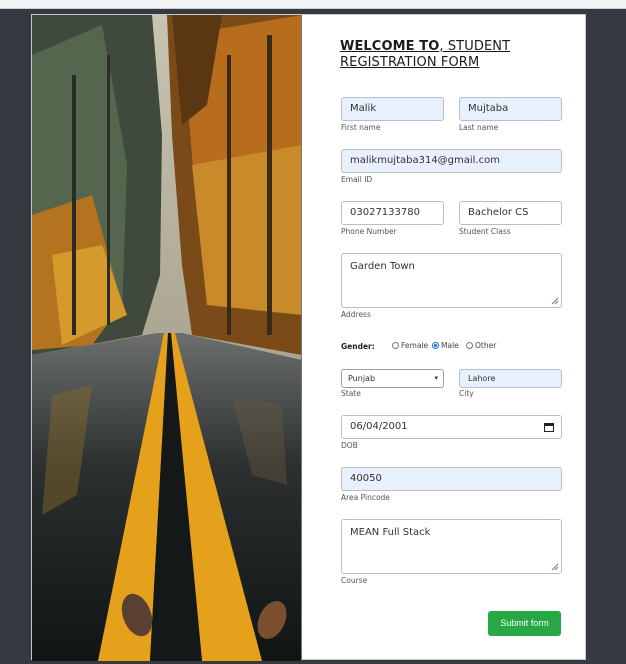  Describe the element at coordinates (361, 127) in the screenshot. I see `first-name-label: First name` at that location.